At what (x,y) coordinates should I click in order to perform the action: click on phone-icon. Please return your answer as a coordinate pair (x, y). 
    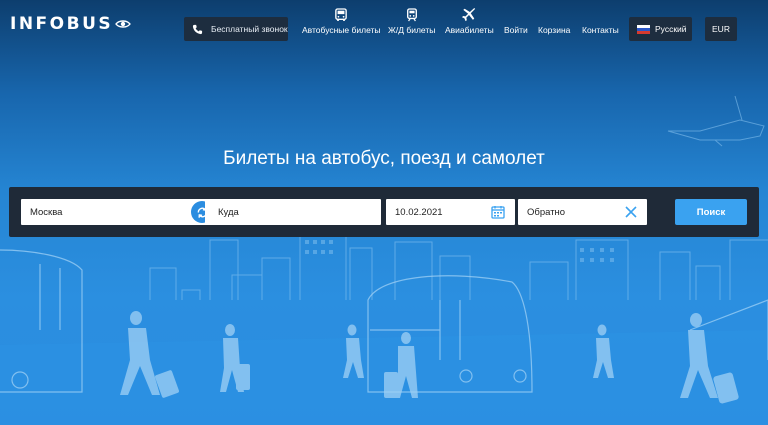
    Looking at the image, I should click on (197, 29).